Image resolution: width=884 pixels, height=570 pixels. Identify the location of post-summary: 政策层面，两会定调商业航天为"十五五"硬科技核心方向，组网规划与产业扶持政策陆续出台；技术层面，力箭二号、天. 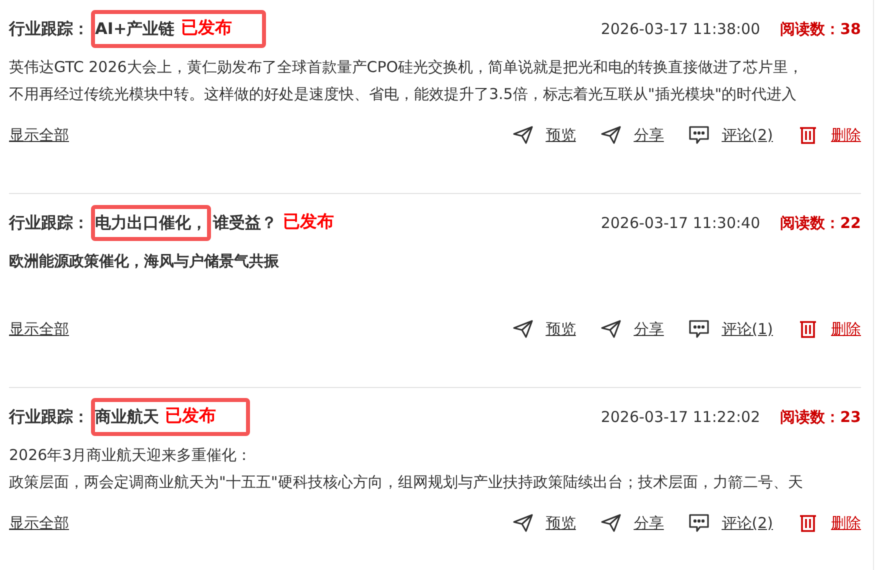
(406, 482).